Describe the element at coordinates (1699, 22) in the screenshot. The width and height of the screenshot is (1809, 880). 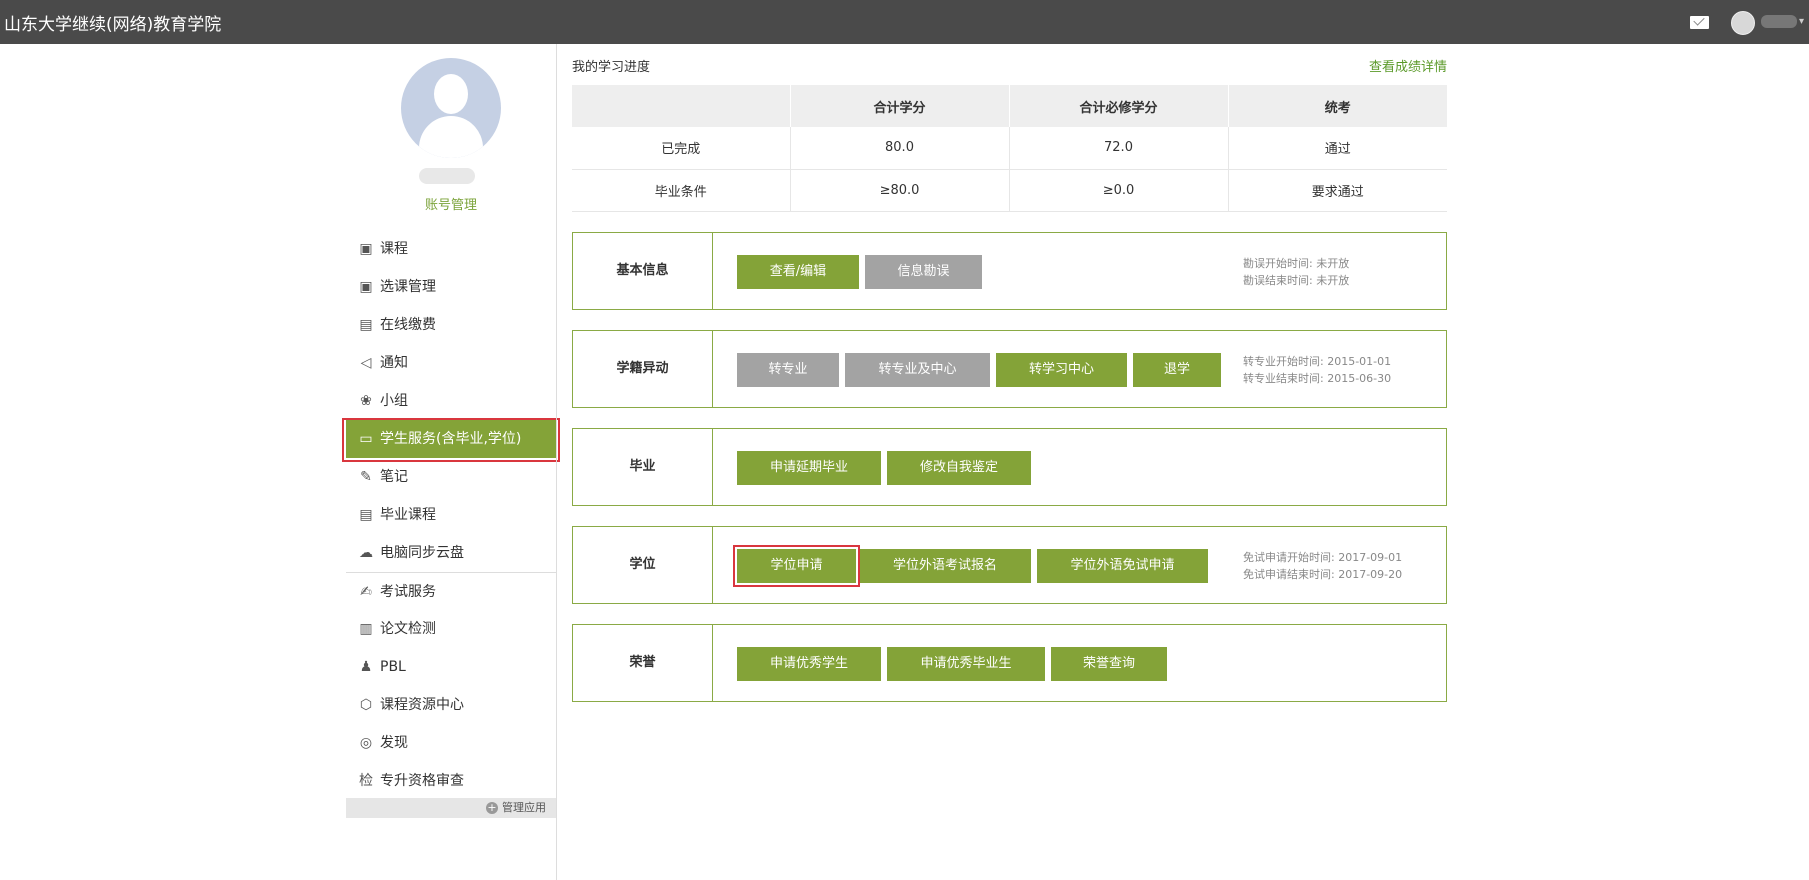
I see `mail-icon` at that location.